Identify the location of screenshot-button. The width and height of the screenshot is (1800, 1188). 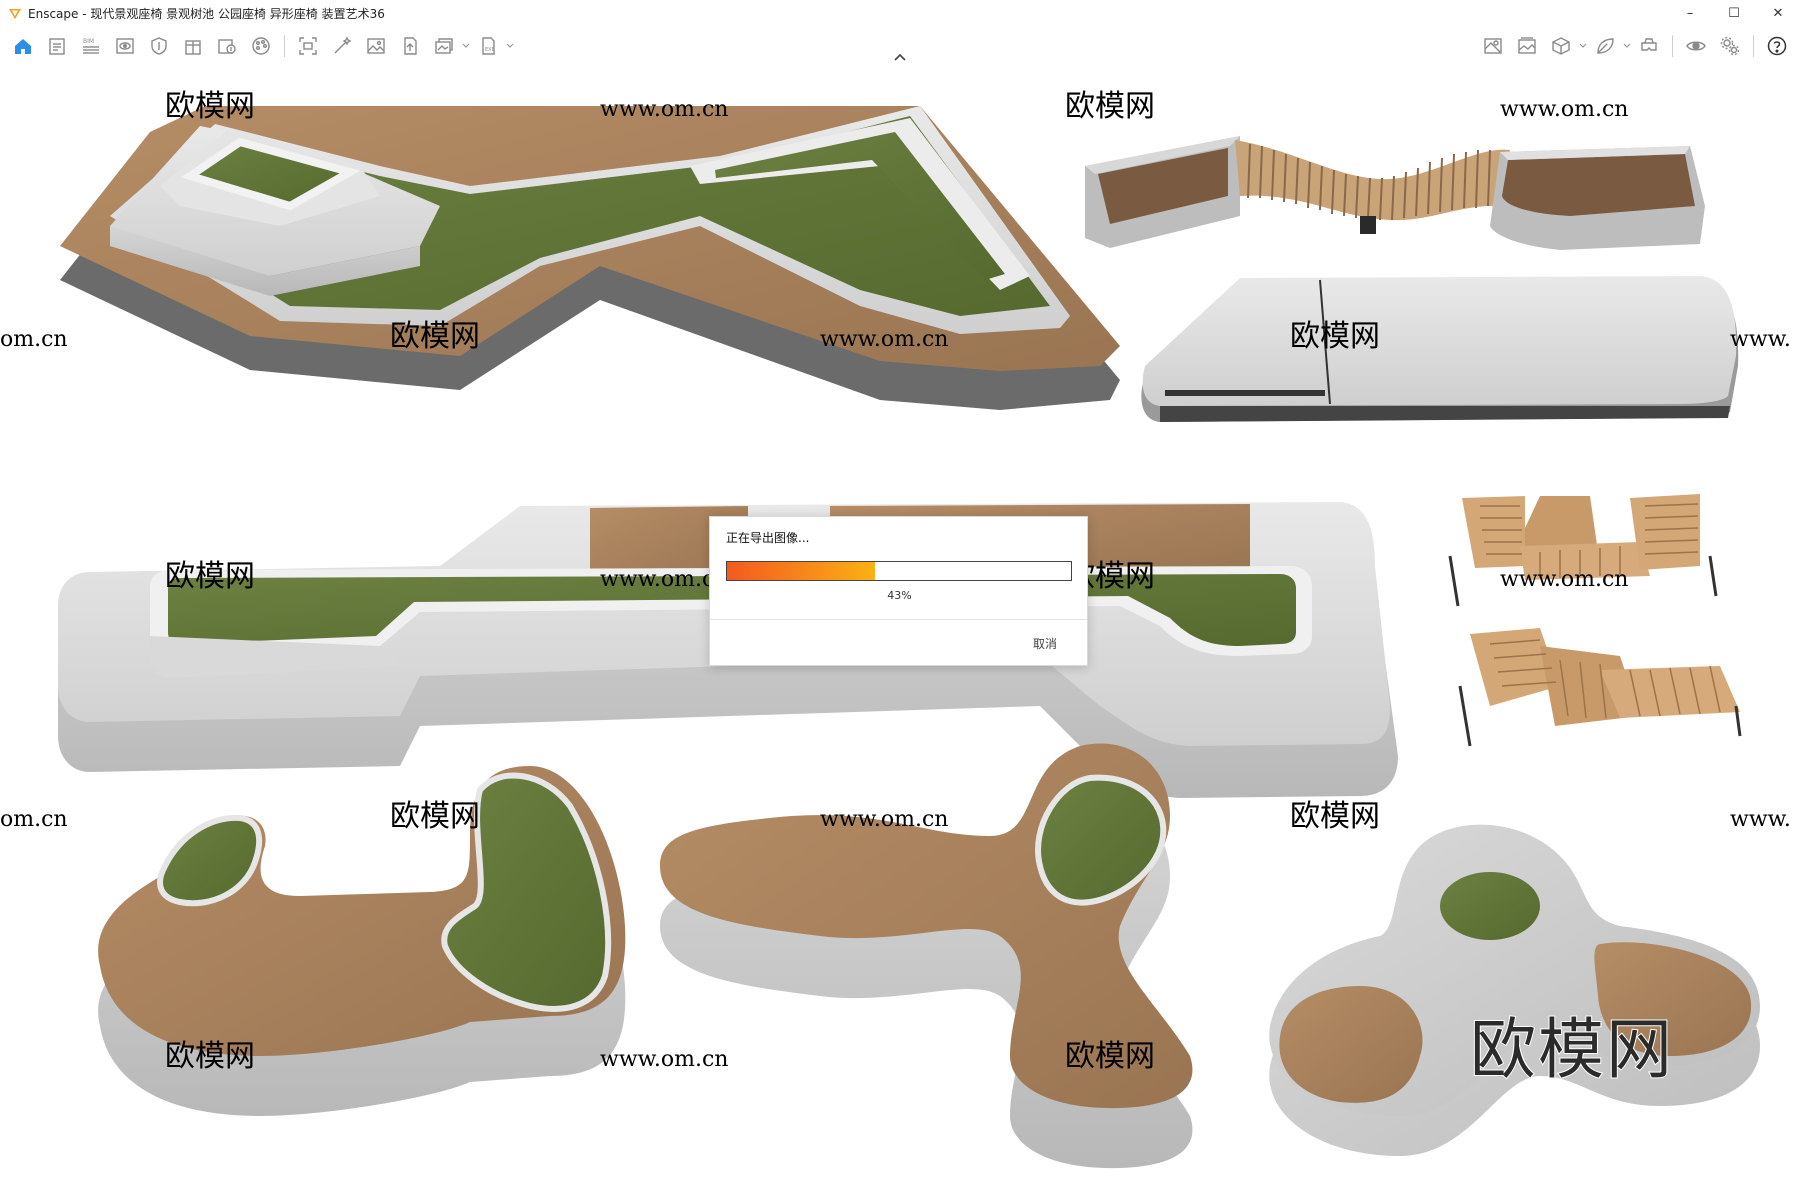
(308, 46).